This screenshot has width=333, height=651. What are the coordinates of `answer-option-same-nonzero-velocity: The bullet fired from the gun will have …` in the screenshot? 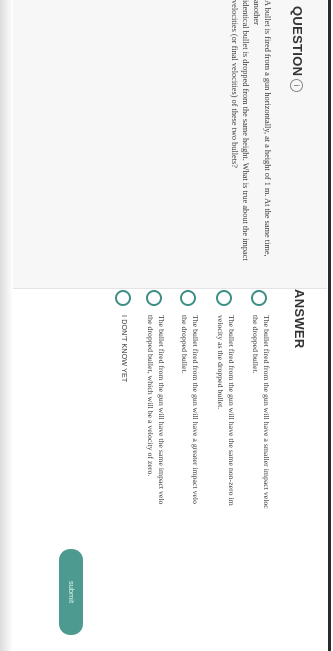 It's located at (222, 470).